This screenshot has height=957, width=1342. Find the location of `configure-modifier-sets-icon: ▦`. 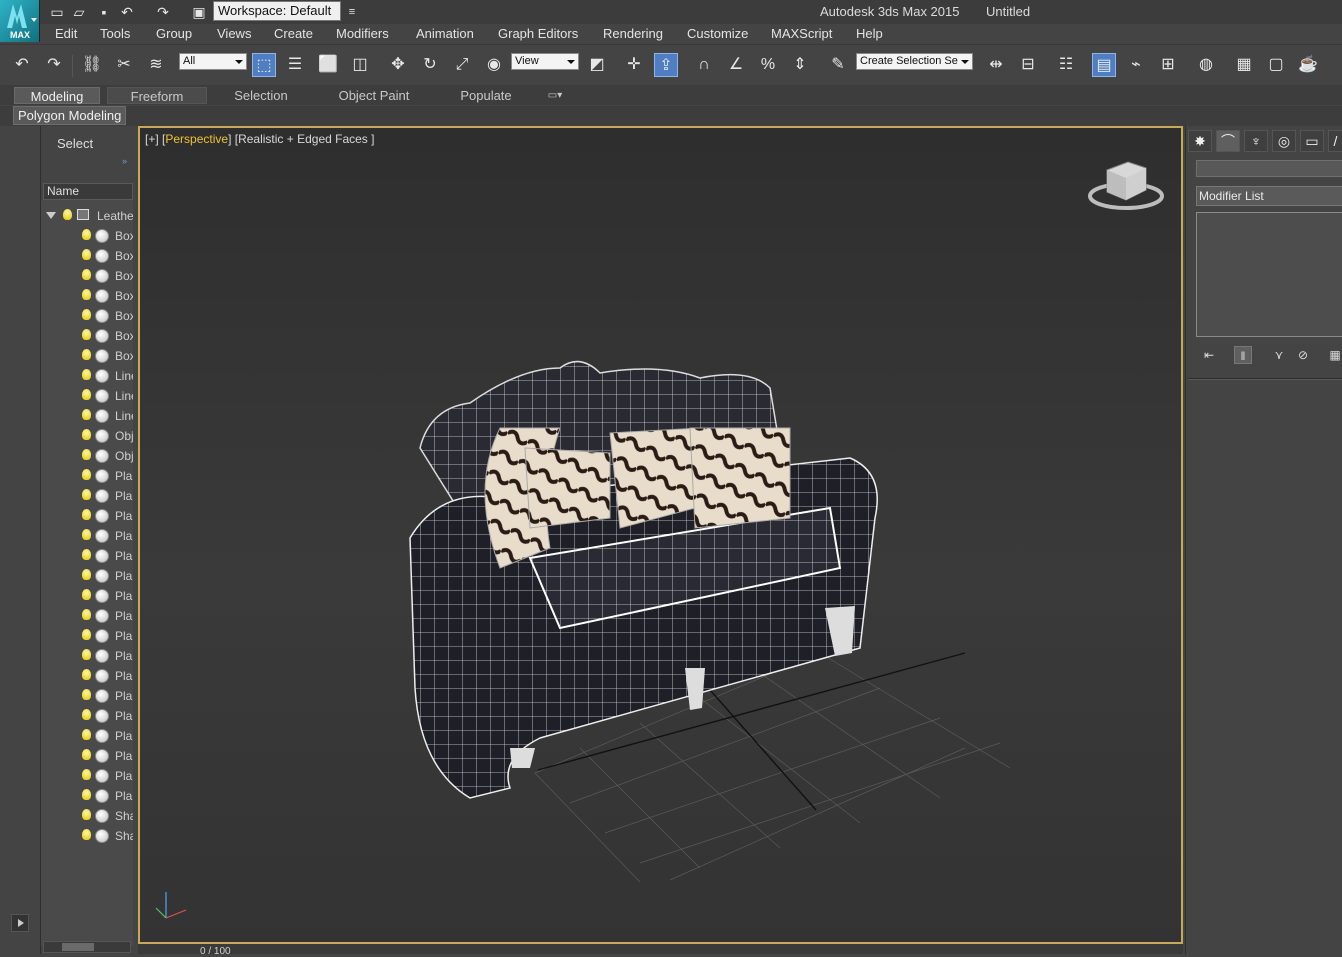

configure-modifier-sets-icon: ▦ is located at coordinates (1334, 355).